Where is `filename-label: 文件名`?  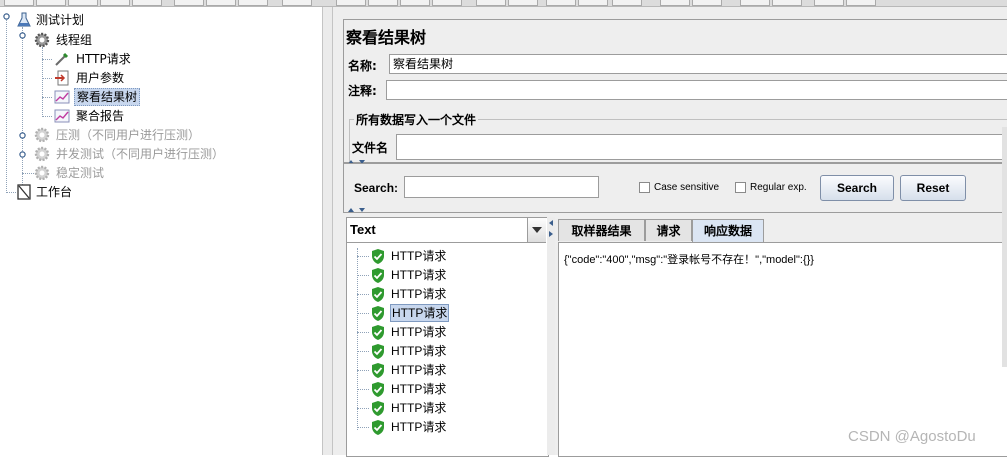
filename-label: 文件名 is located at coordinates (370, 148).